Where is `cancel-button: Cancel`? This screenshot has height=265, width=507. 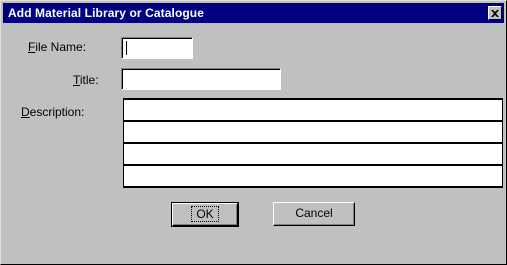 cancel-button: Cancel is located at coordinates (314, 214).